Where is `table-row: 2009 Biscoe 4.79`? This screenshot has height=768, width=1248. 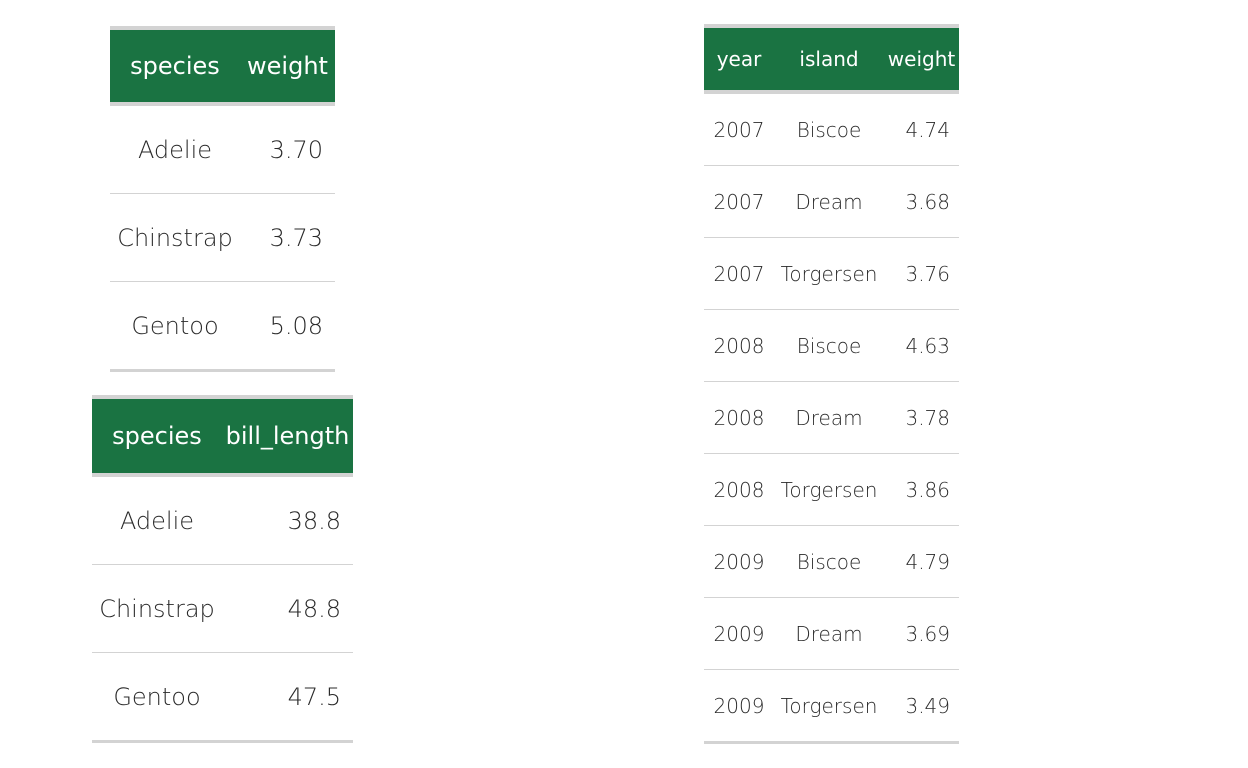 table-row: 2009 Biscoe 4.79 is located at coordinates (831, 561).